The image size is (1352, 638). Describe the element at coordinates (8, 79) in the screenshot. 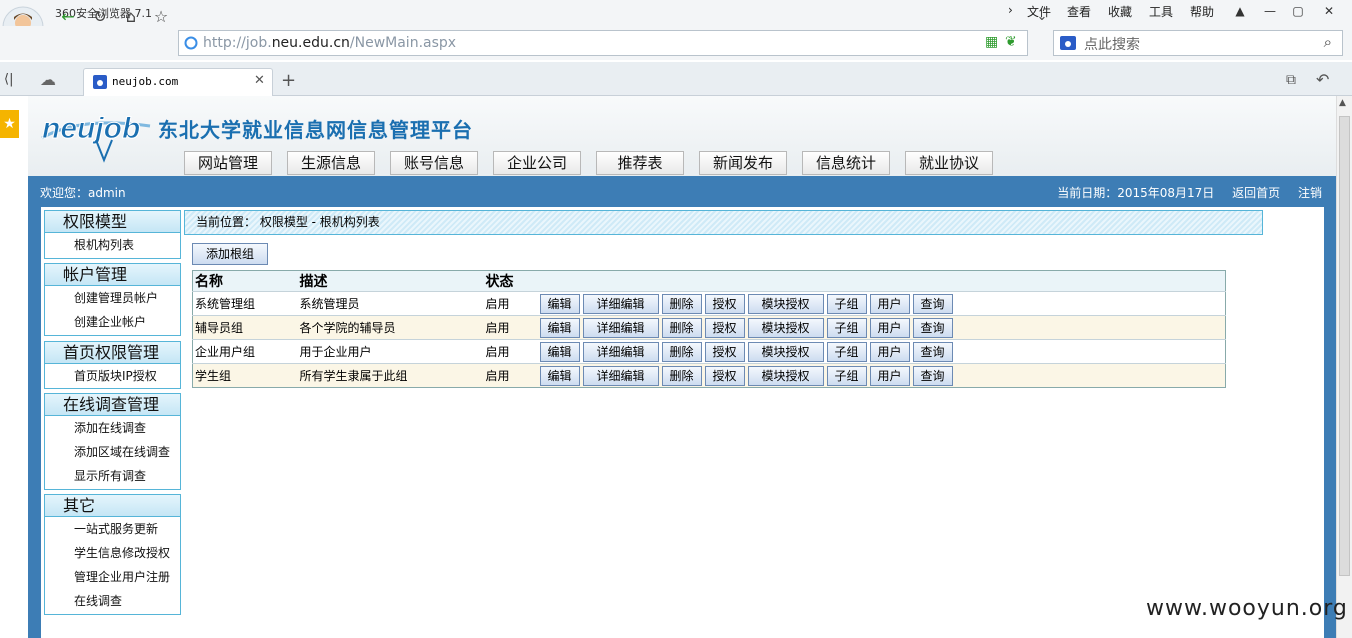

I see `sidebar-toggle-icon: ⟨|` at that location.